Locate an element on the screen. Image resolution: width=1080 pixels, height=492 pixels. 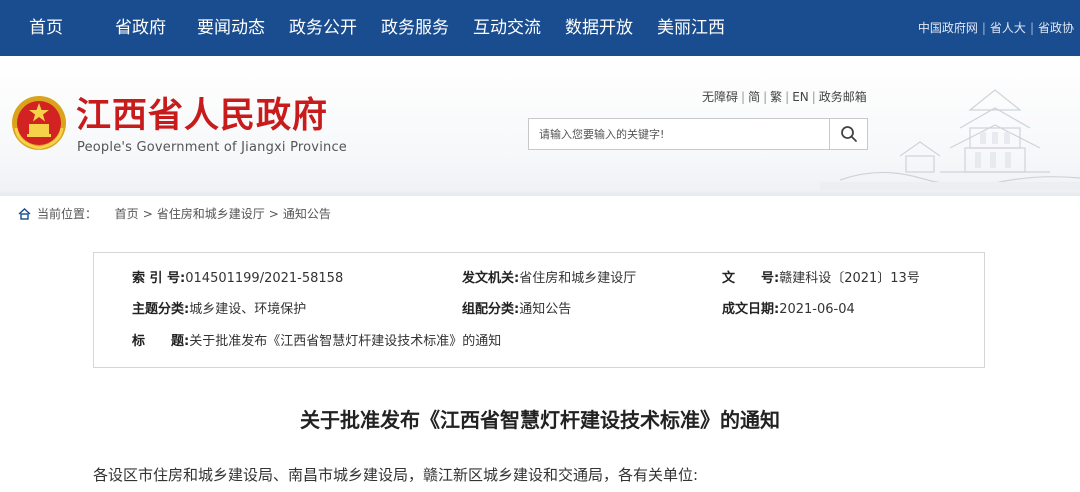
header-divider is located at coordinates (540, 193).